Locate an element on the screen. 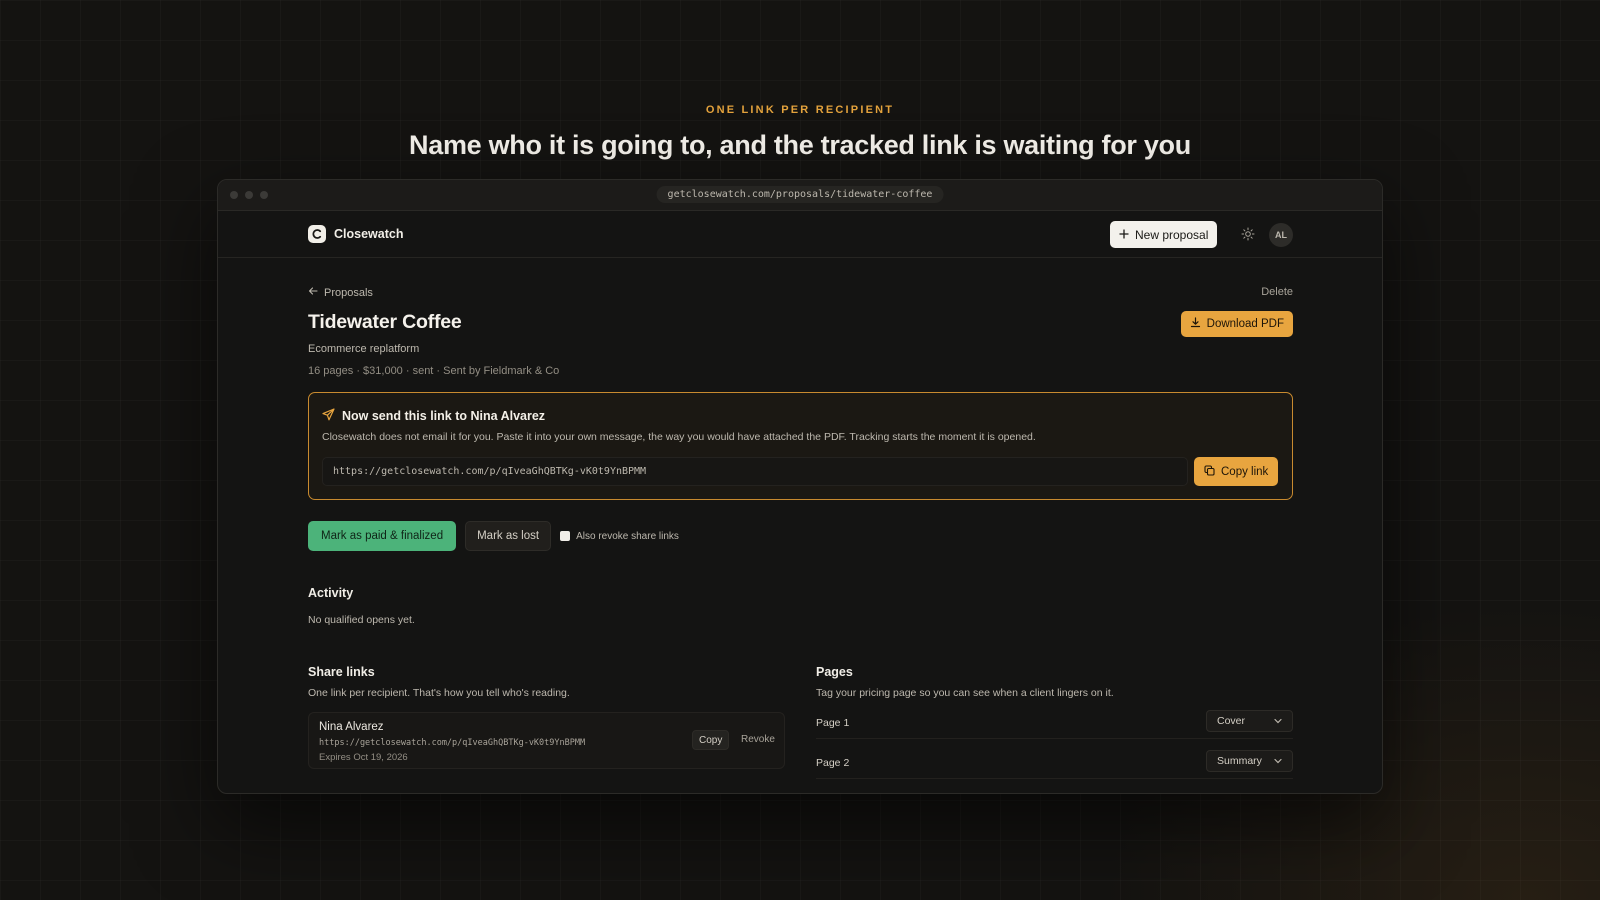 This screenshot has width=1600, height=900. closewatch-logo-icon is located at coordinates (317, 234).